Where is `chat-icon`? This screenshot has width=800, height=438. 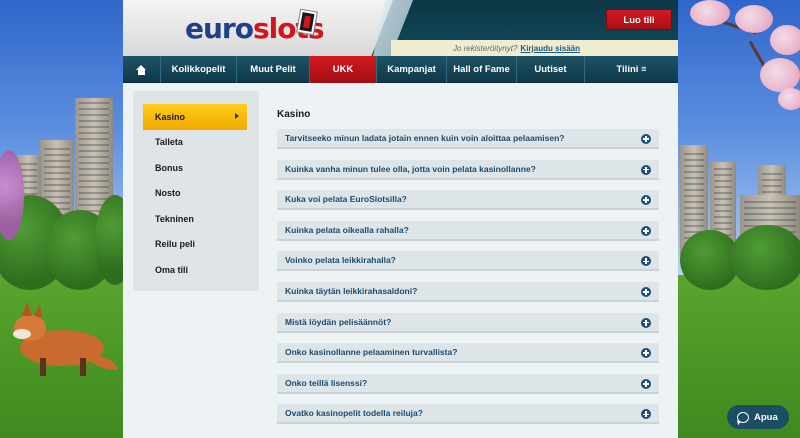 chat-icon is located at coordinates (743, 417).